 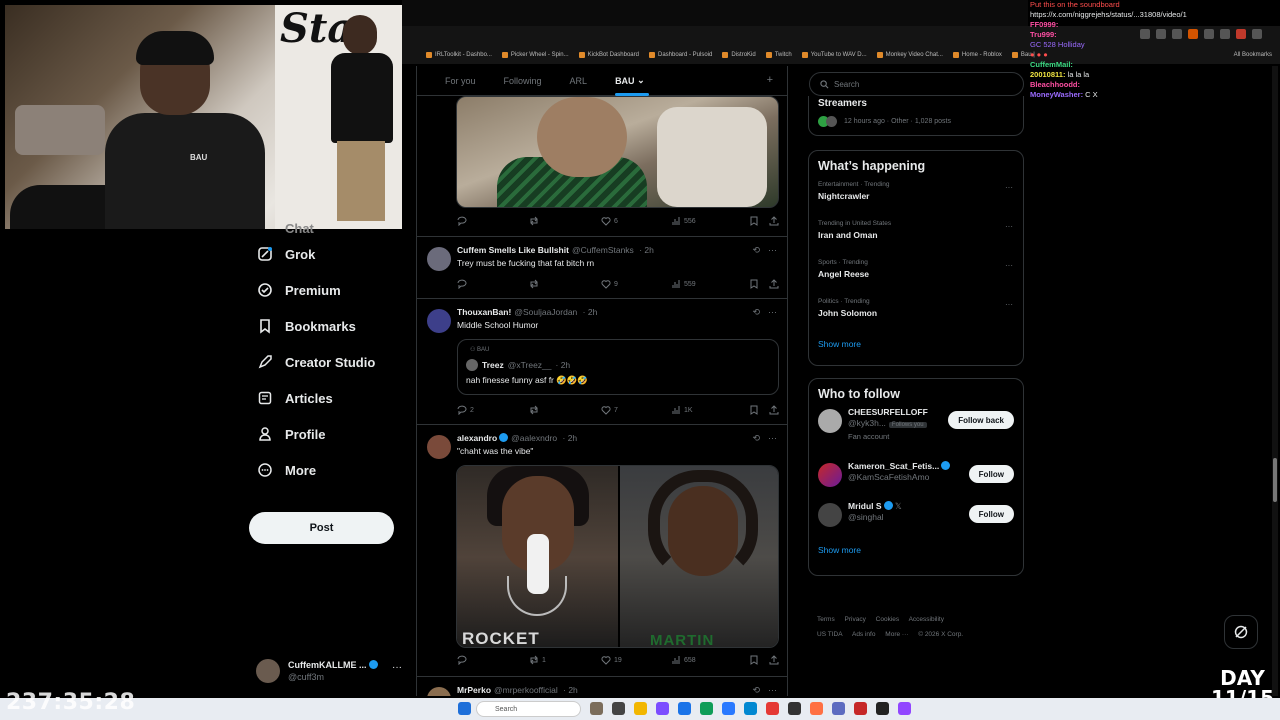 I want to click on nav-item-bookmarks: Bookmarks, so click(x=330, y=326).